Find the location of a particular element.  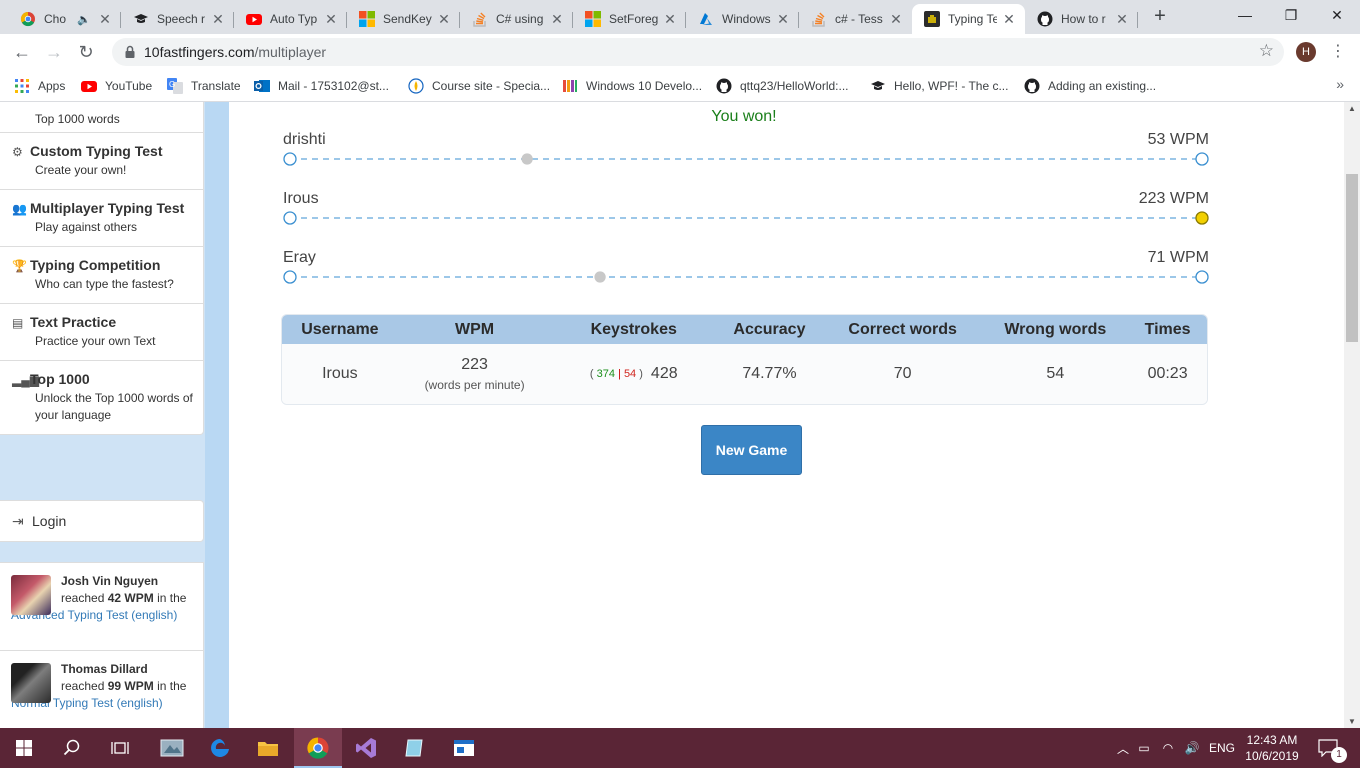

language-indicator: ENG is located at coordinates (1222, 748).